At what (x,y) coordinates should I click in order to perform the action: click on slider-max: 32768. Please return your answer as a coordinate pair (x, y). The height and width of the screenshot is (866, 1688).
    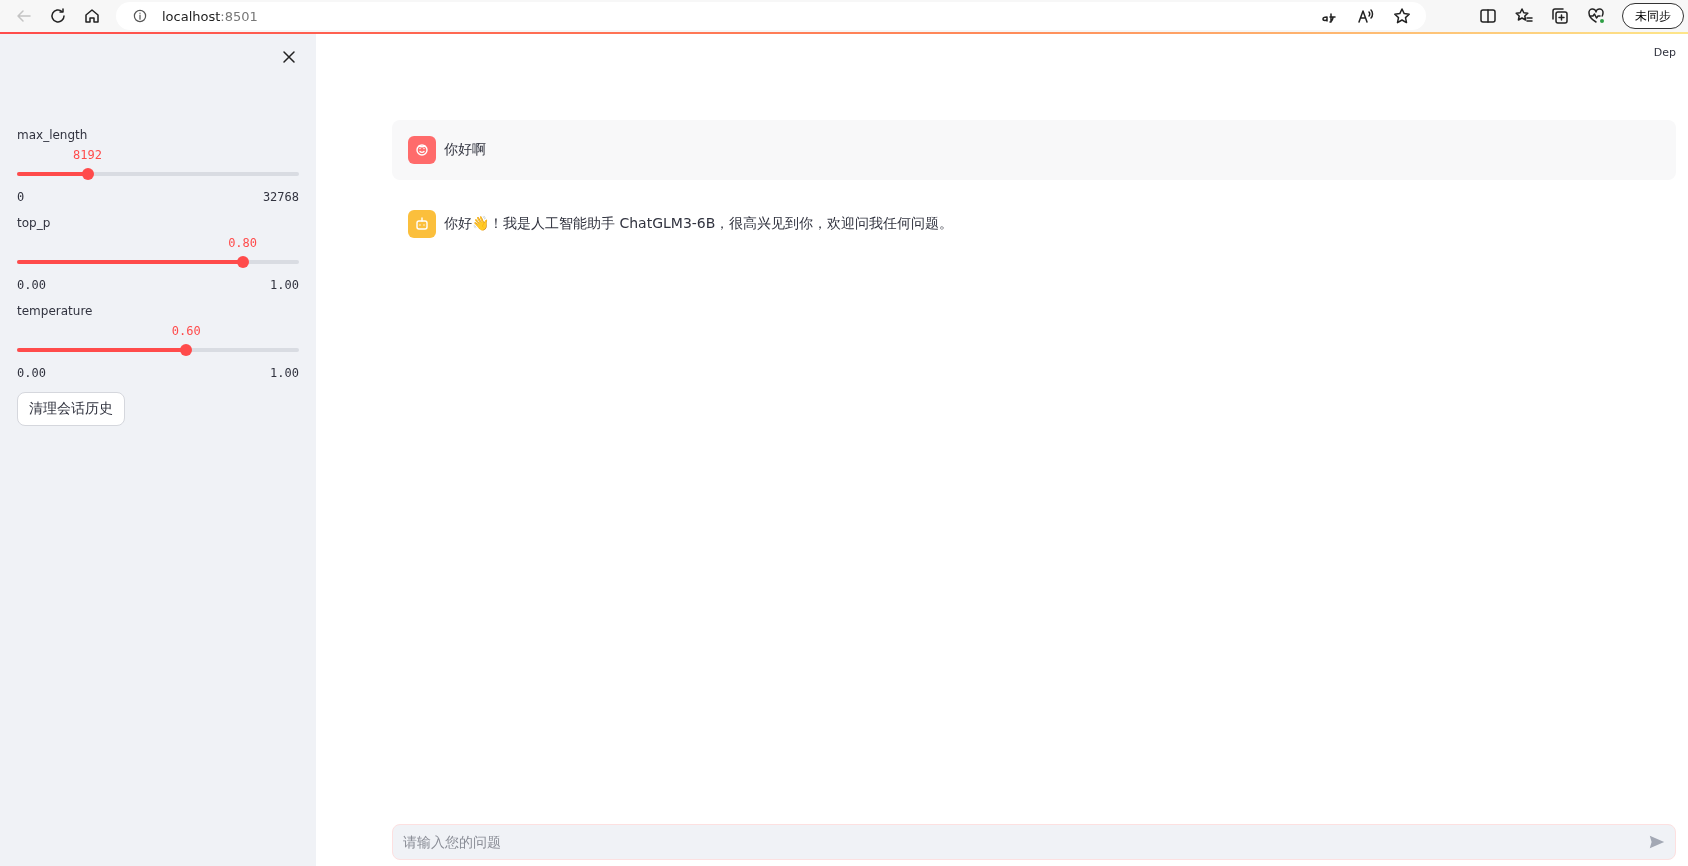
    Looking at the image, I should click on (280, 197).